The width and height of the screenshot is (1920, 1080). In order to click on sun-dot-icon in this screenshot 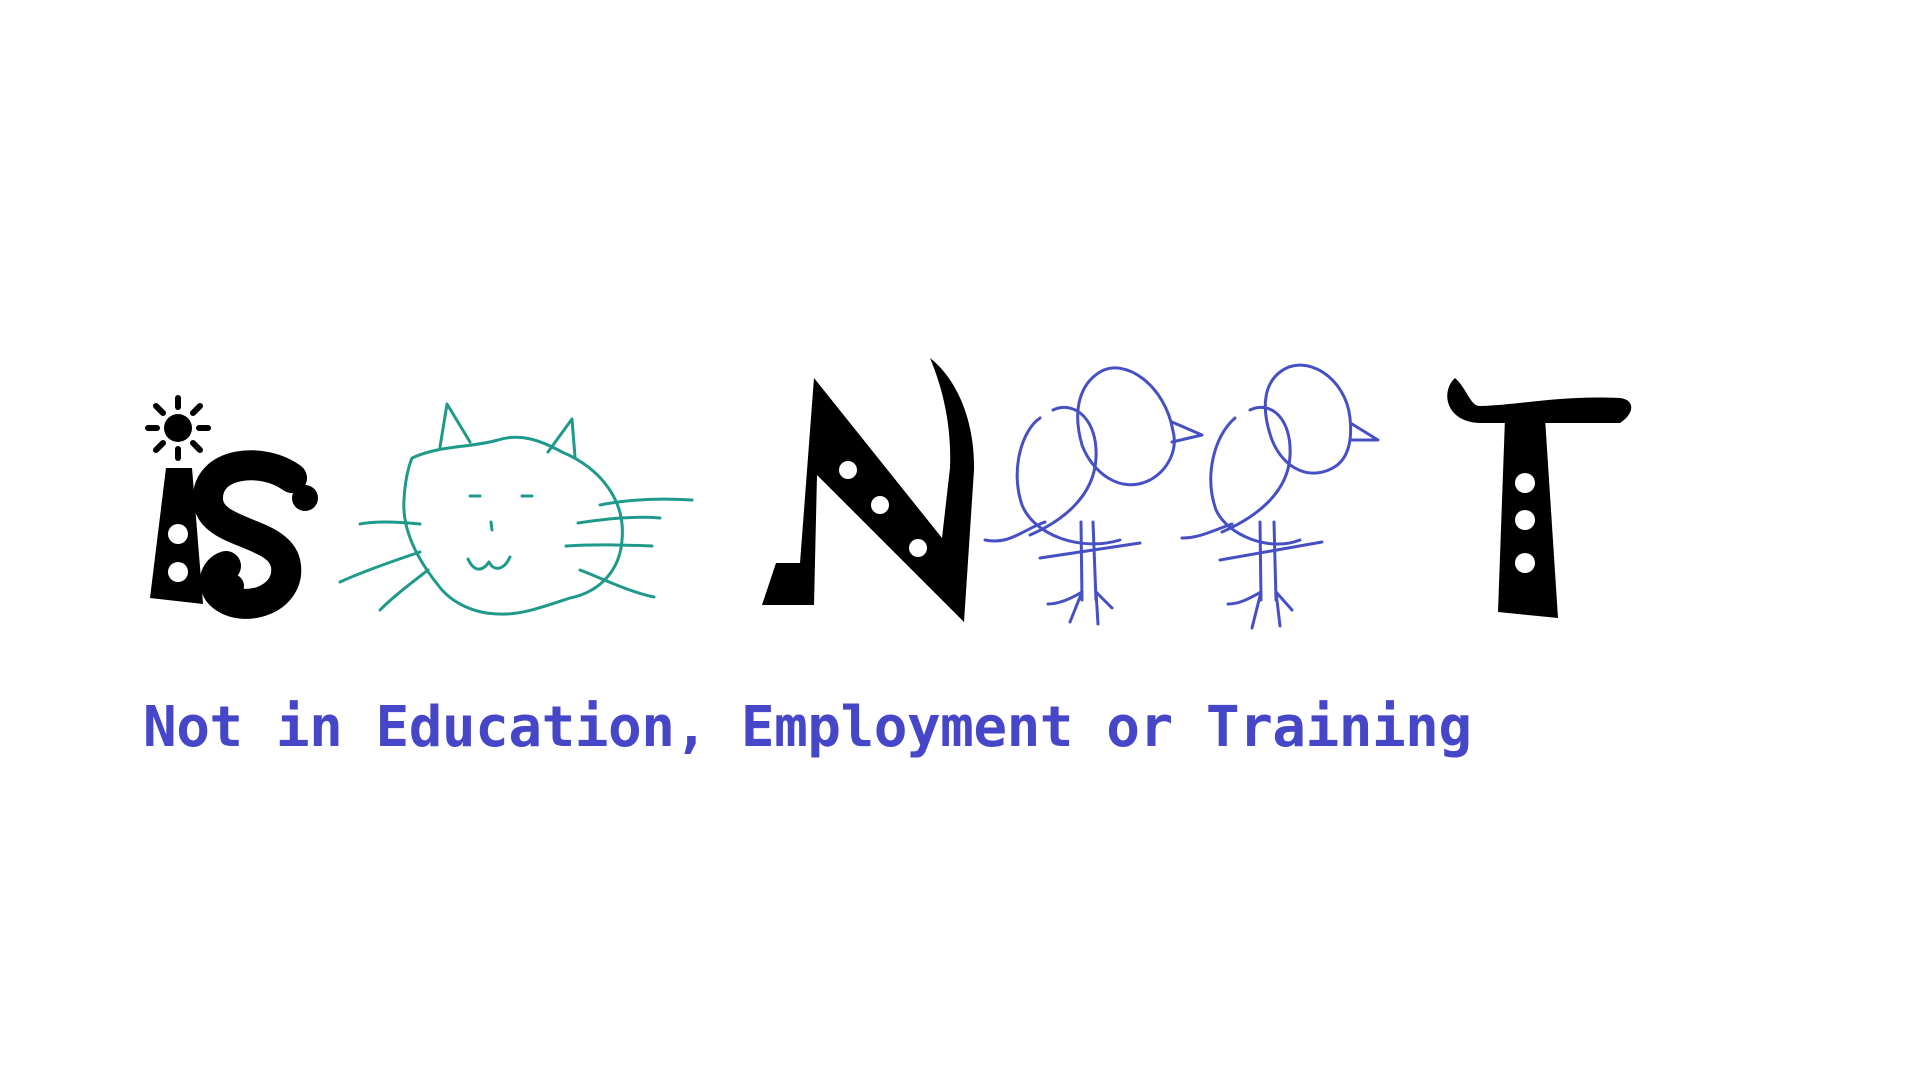, I will do `click(178, 428)`.